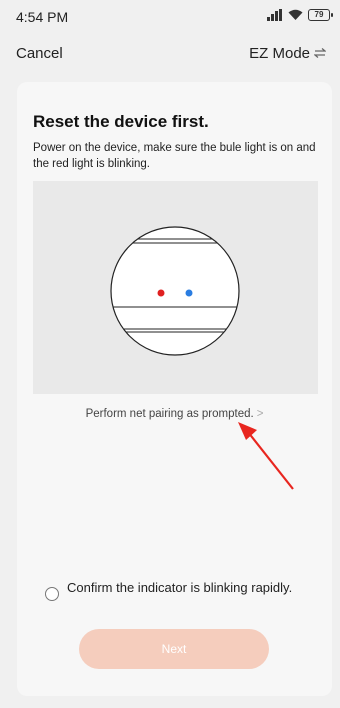 Image resolution: width=340 pixels, height=708 pixels. What do you see at coordinates (121, 121) in the screenshot?
I see `page-title: Reset the device first.` at bounding box center [121, 121].